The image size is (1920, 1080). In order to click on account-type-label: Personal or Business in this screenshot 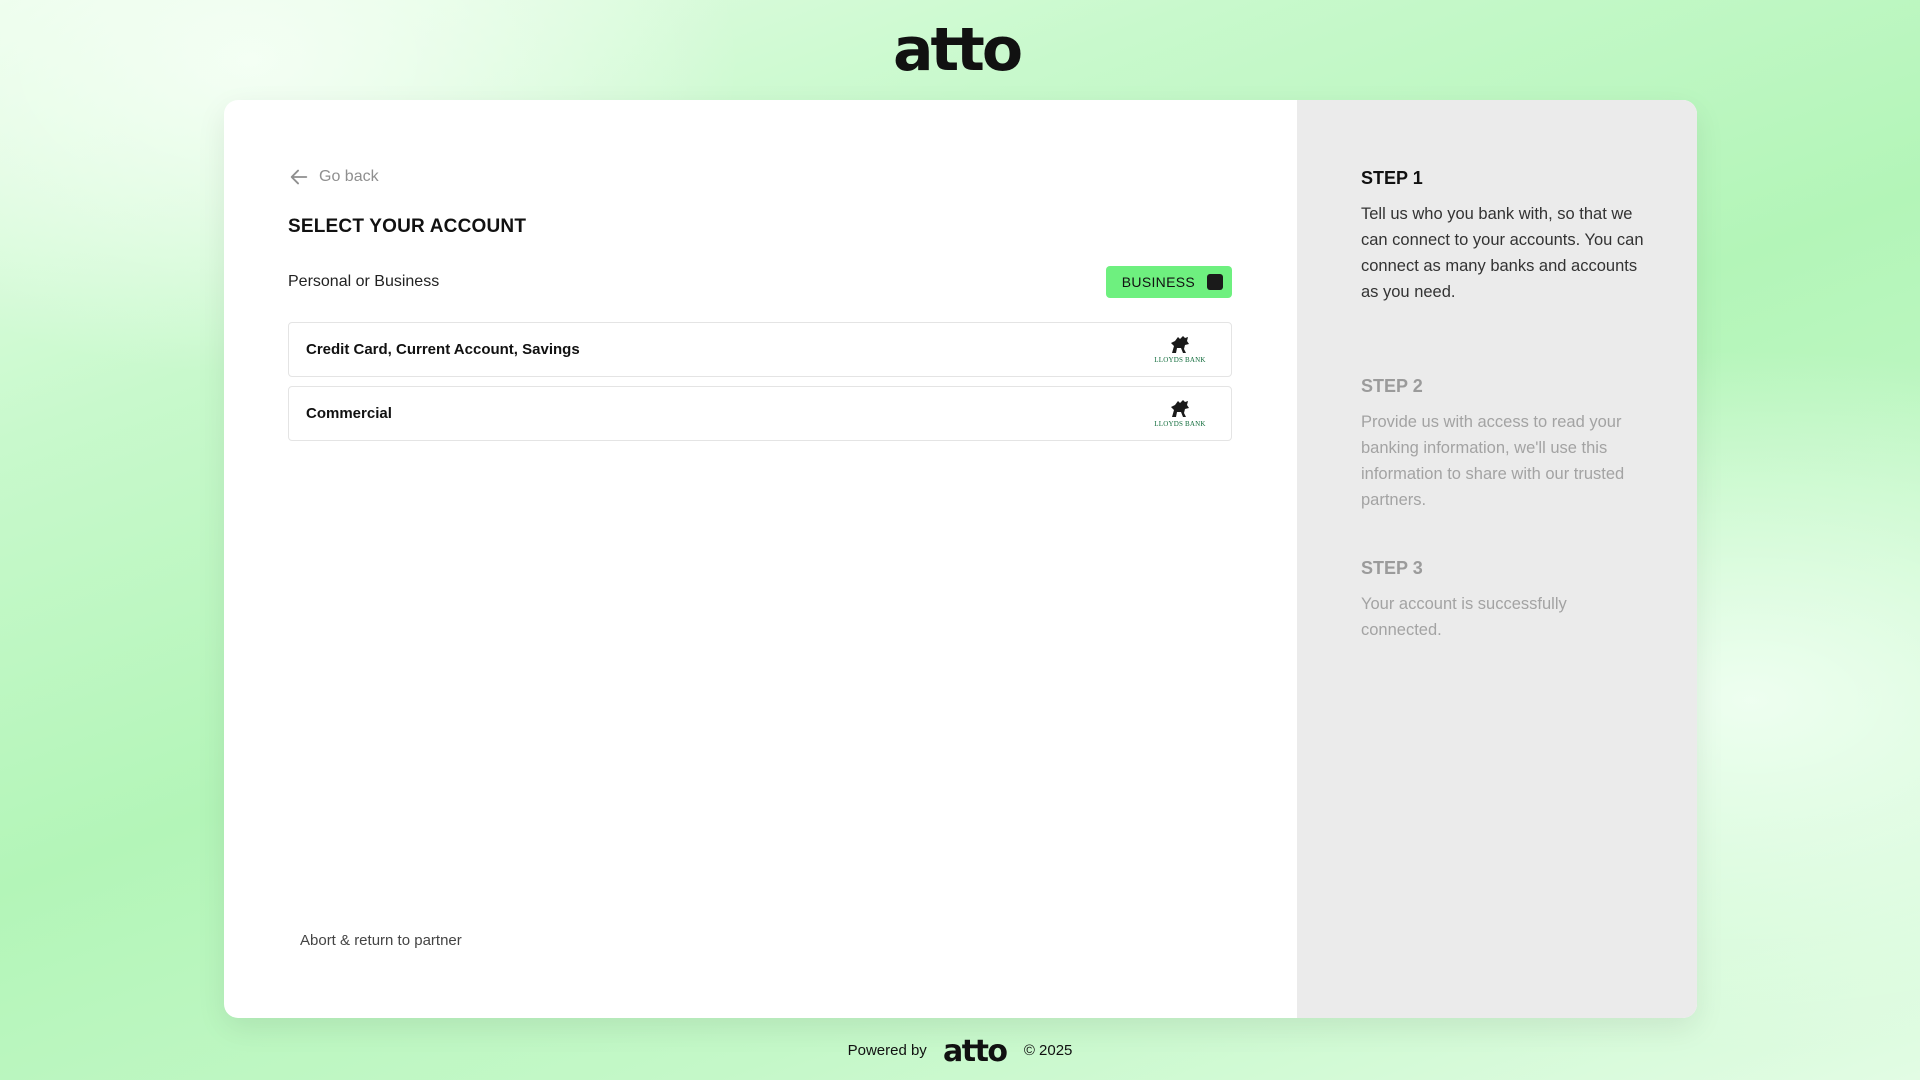, I will do `click(364, 281)`.